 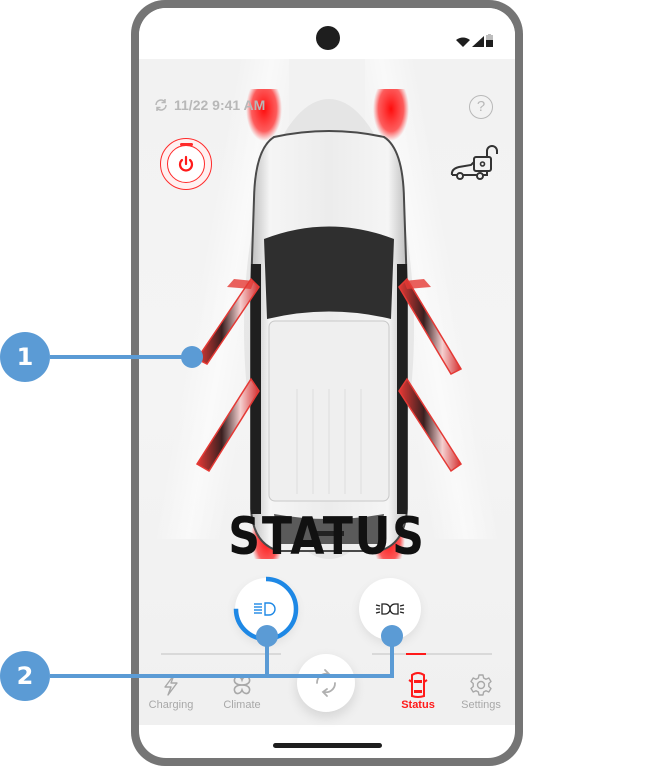 What do you see at coordinates (242, 705) in the screenshot?
I see `tab-label: Climate` at bounding box center [242, 705].